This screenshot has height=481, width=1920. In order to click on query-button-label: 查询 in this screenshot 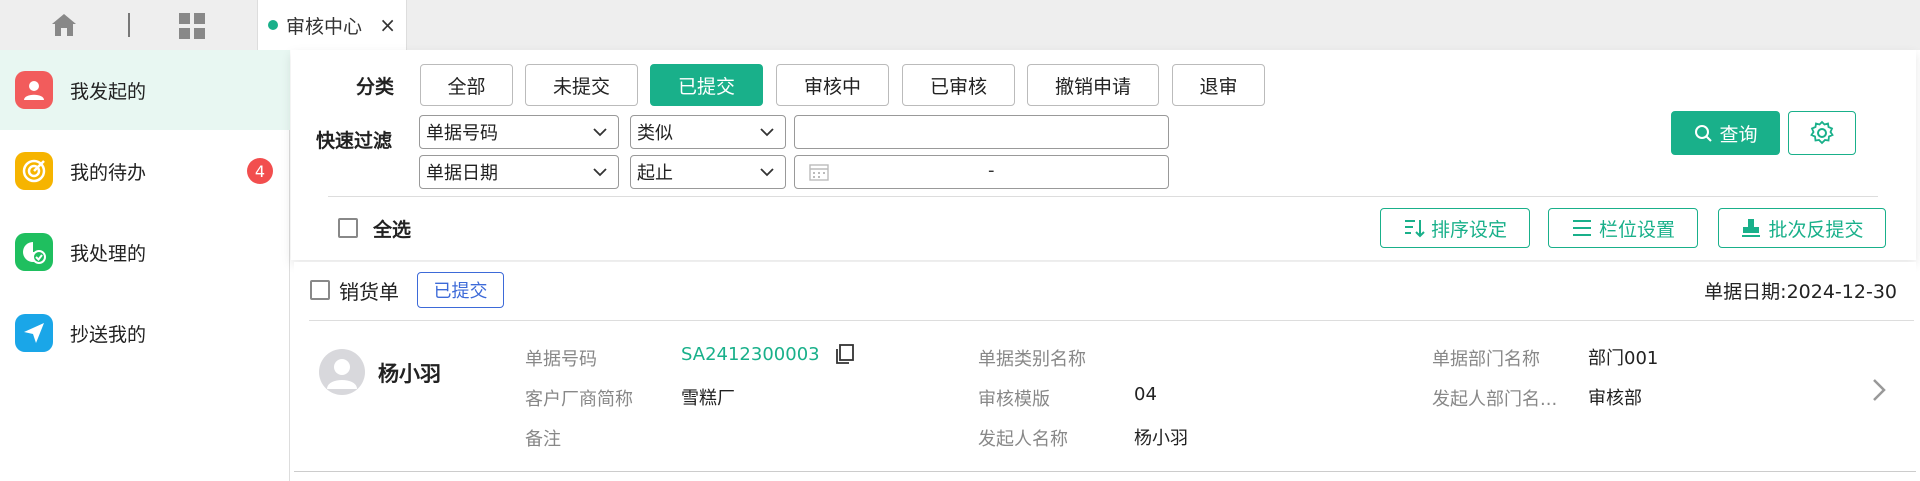, I will do `click(1738, 134)`.